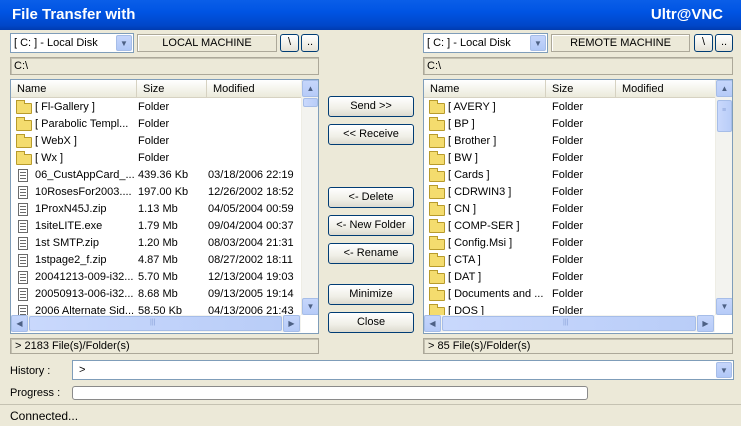 Image resolution: width=741 pixels, height=426 pixels. What do you see at coordinates (570, 158) in the screenshot?
I see `remote-file-row: [ BW ] Folder` at bounding box center [570, 158].